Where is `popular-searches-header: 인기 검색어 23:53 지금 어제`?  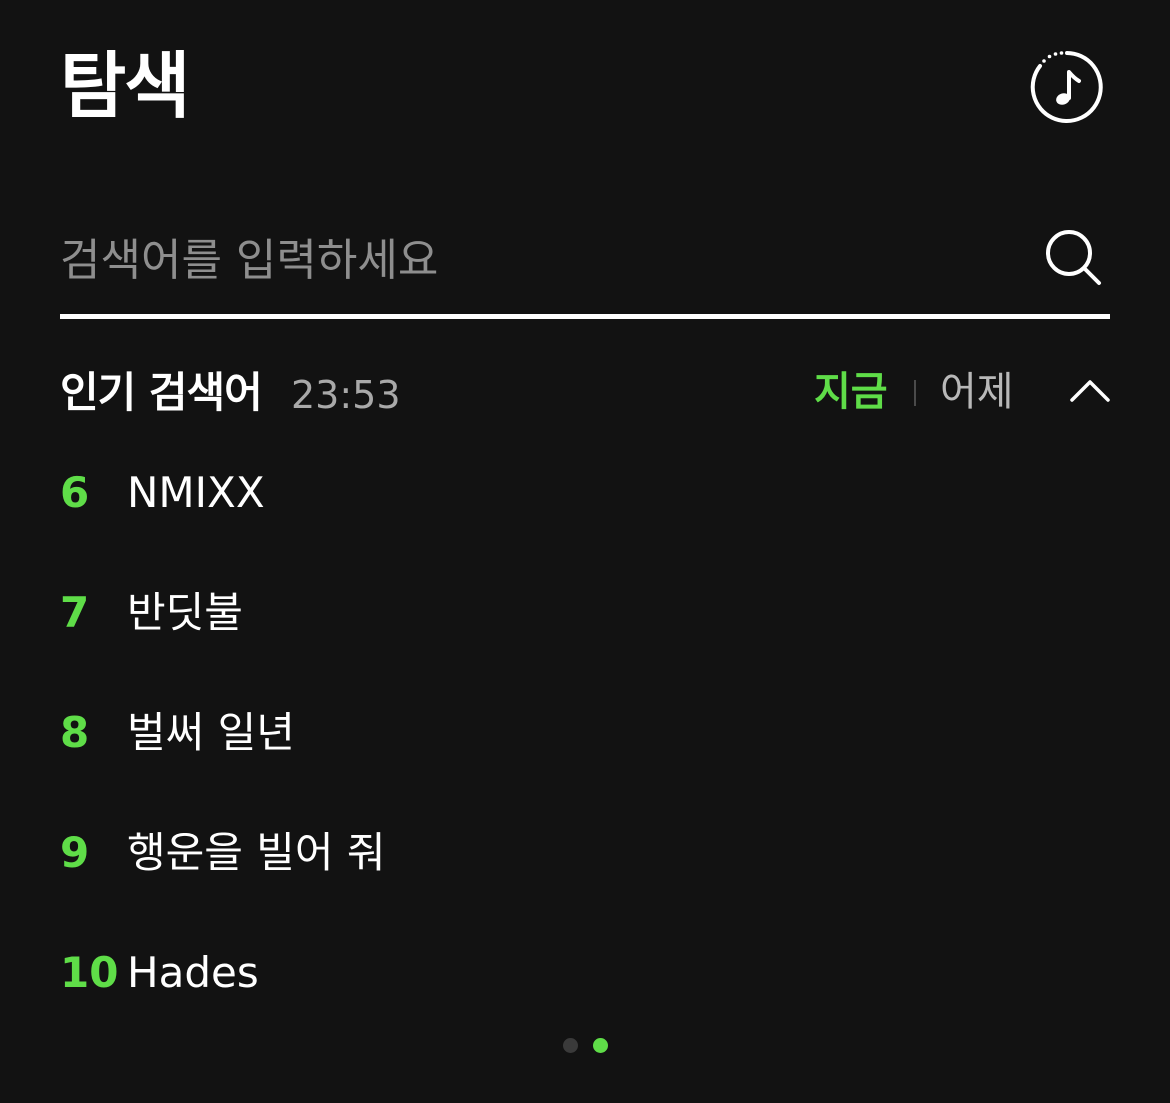 popular-searches-header: 인기 검색어 23:53 지금 어제 is located at coordinates (585, 392).